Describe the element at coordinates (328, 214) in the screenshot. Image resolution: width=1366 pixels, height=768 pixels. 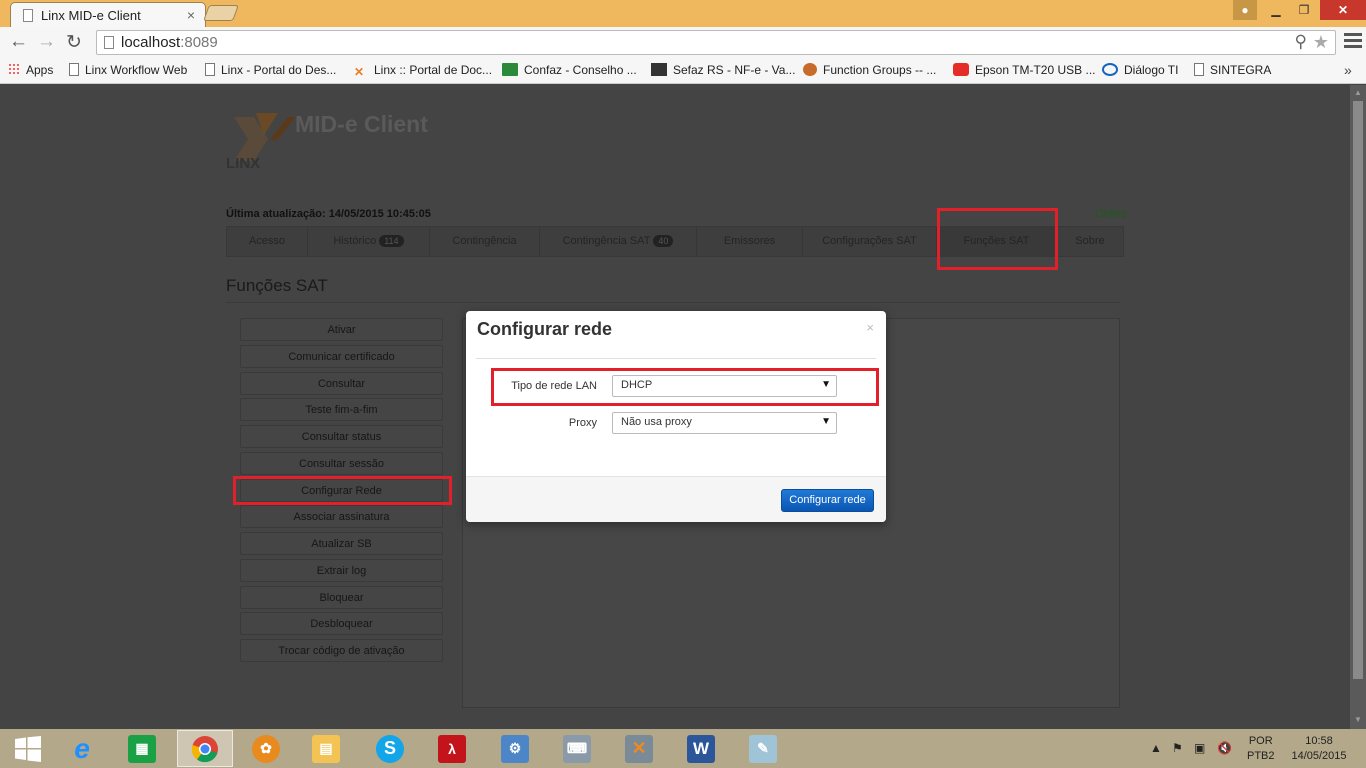
I see `last-update-text: Última atualização: 14/05/2015 10:45:05` at that location.